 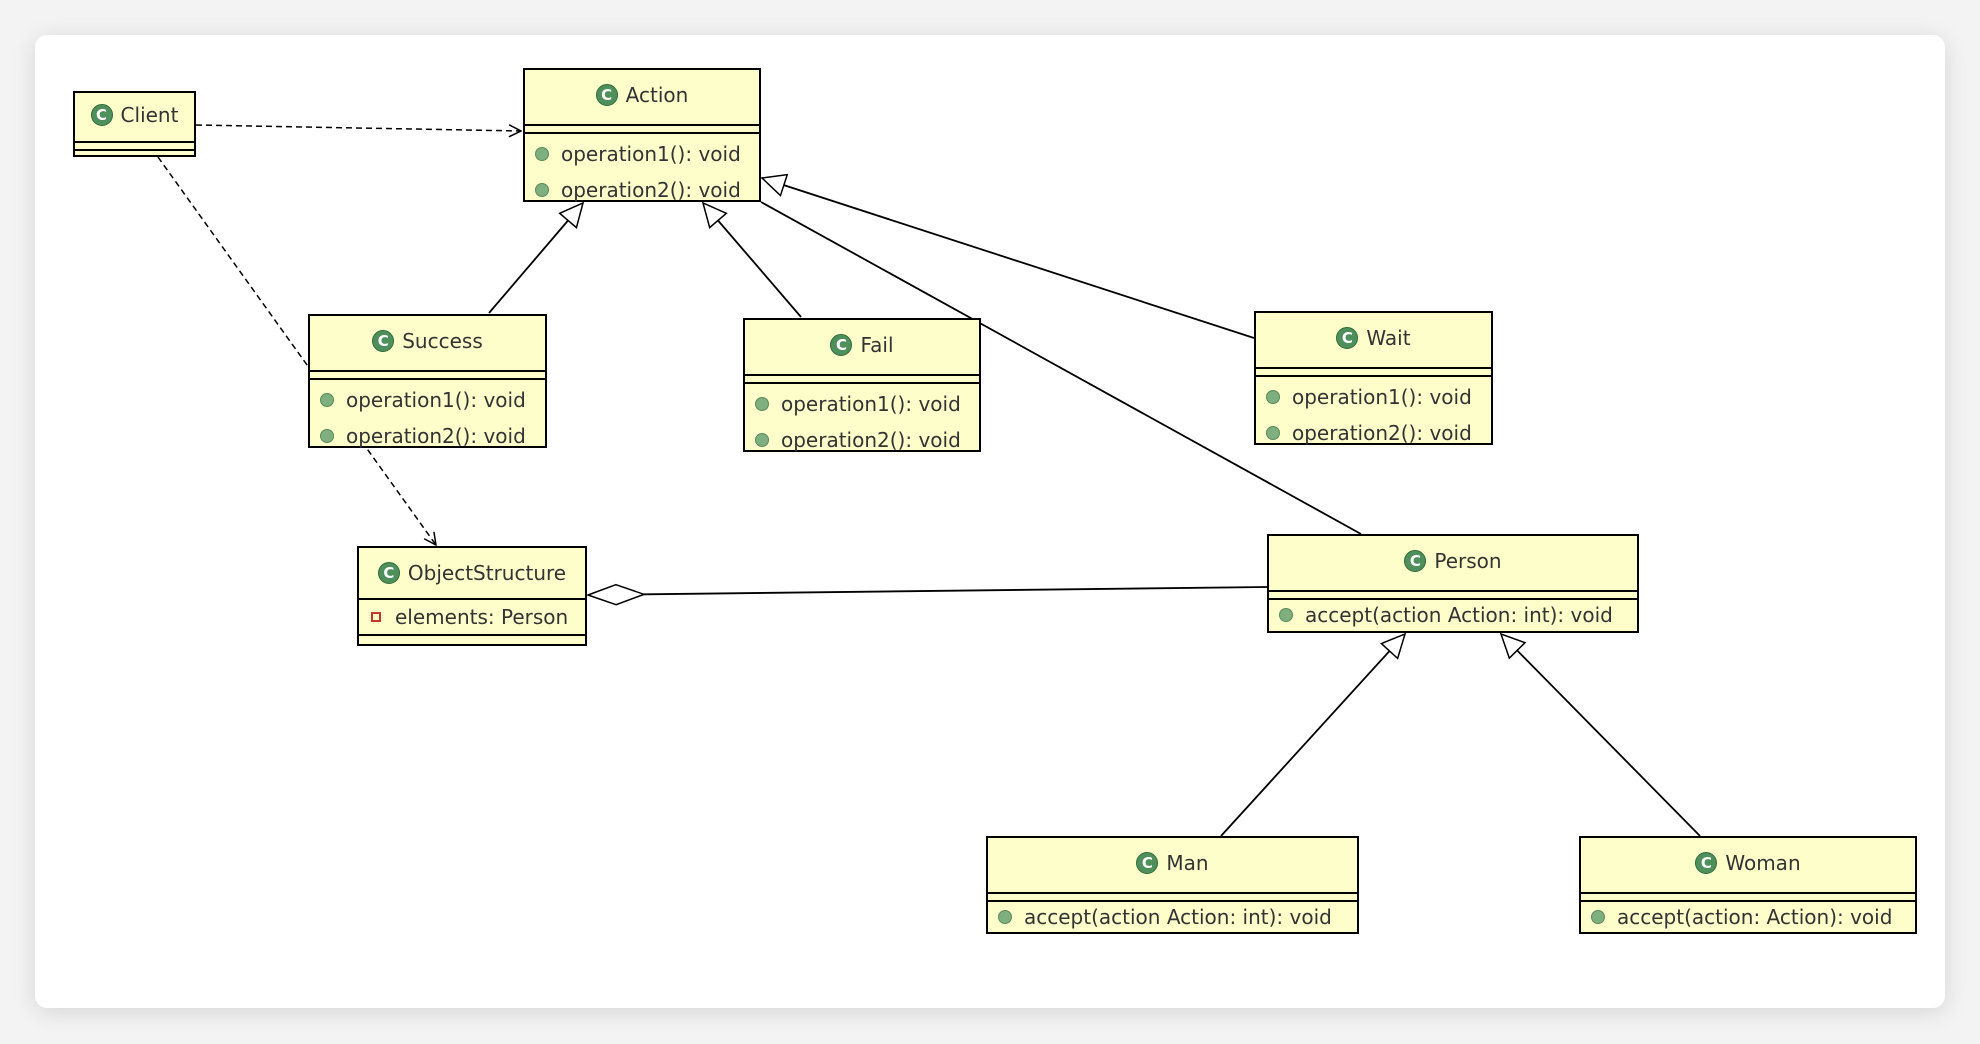 What do you see at coordinates (877, 345) in the screenshot?
I see `class-name: Fail` at bounding box center [877, 345].